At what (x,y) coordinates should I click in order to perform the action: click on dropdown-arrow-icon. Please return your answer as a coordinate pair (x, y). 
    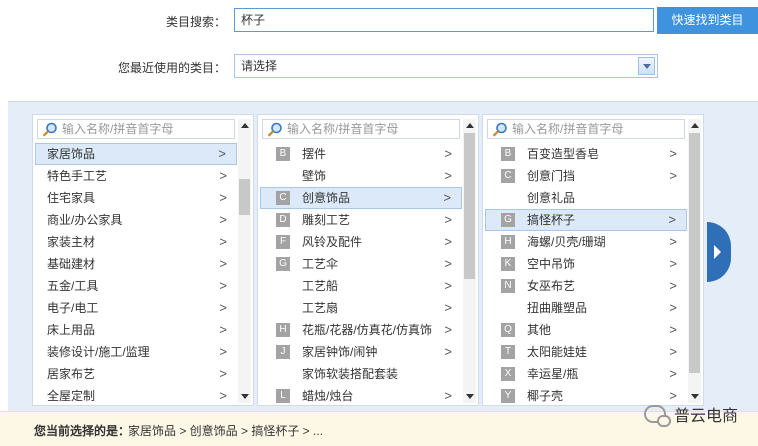
    Looking at the image, I should click on (646, 66).